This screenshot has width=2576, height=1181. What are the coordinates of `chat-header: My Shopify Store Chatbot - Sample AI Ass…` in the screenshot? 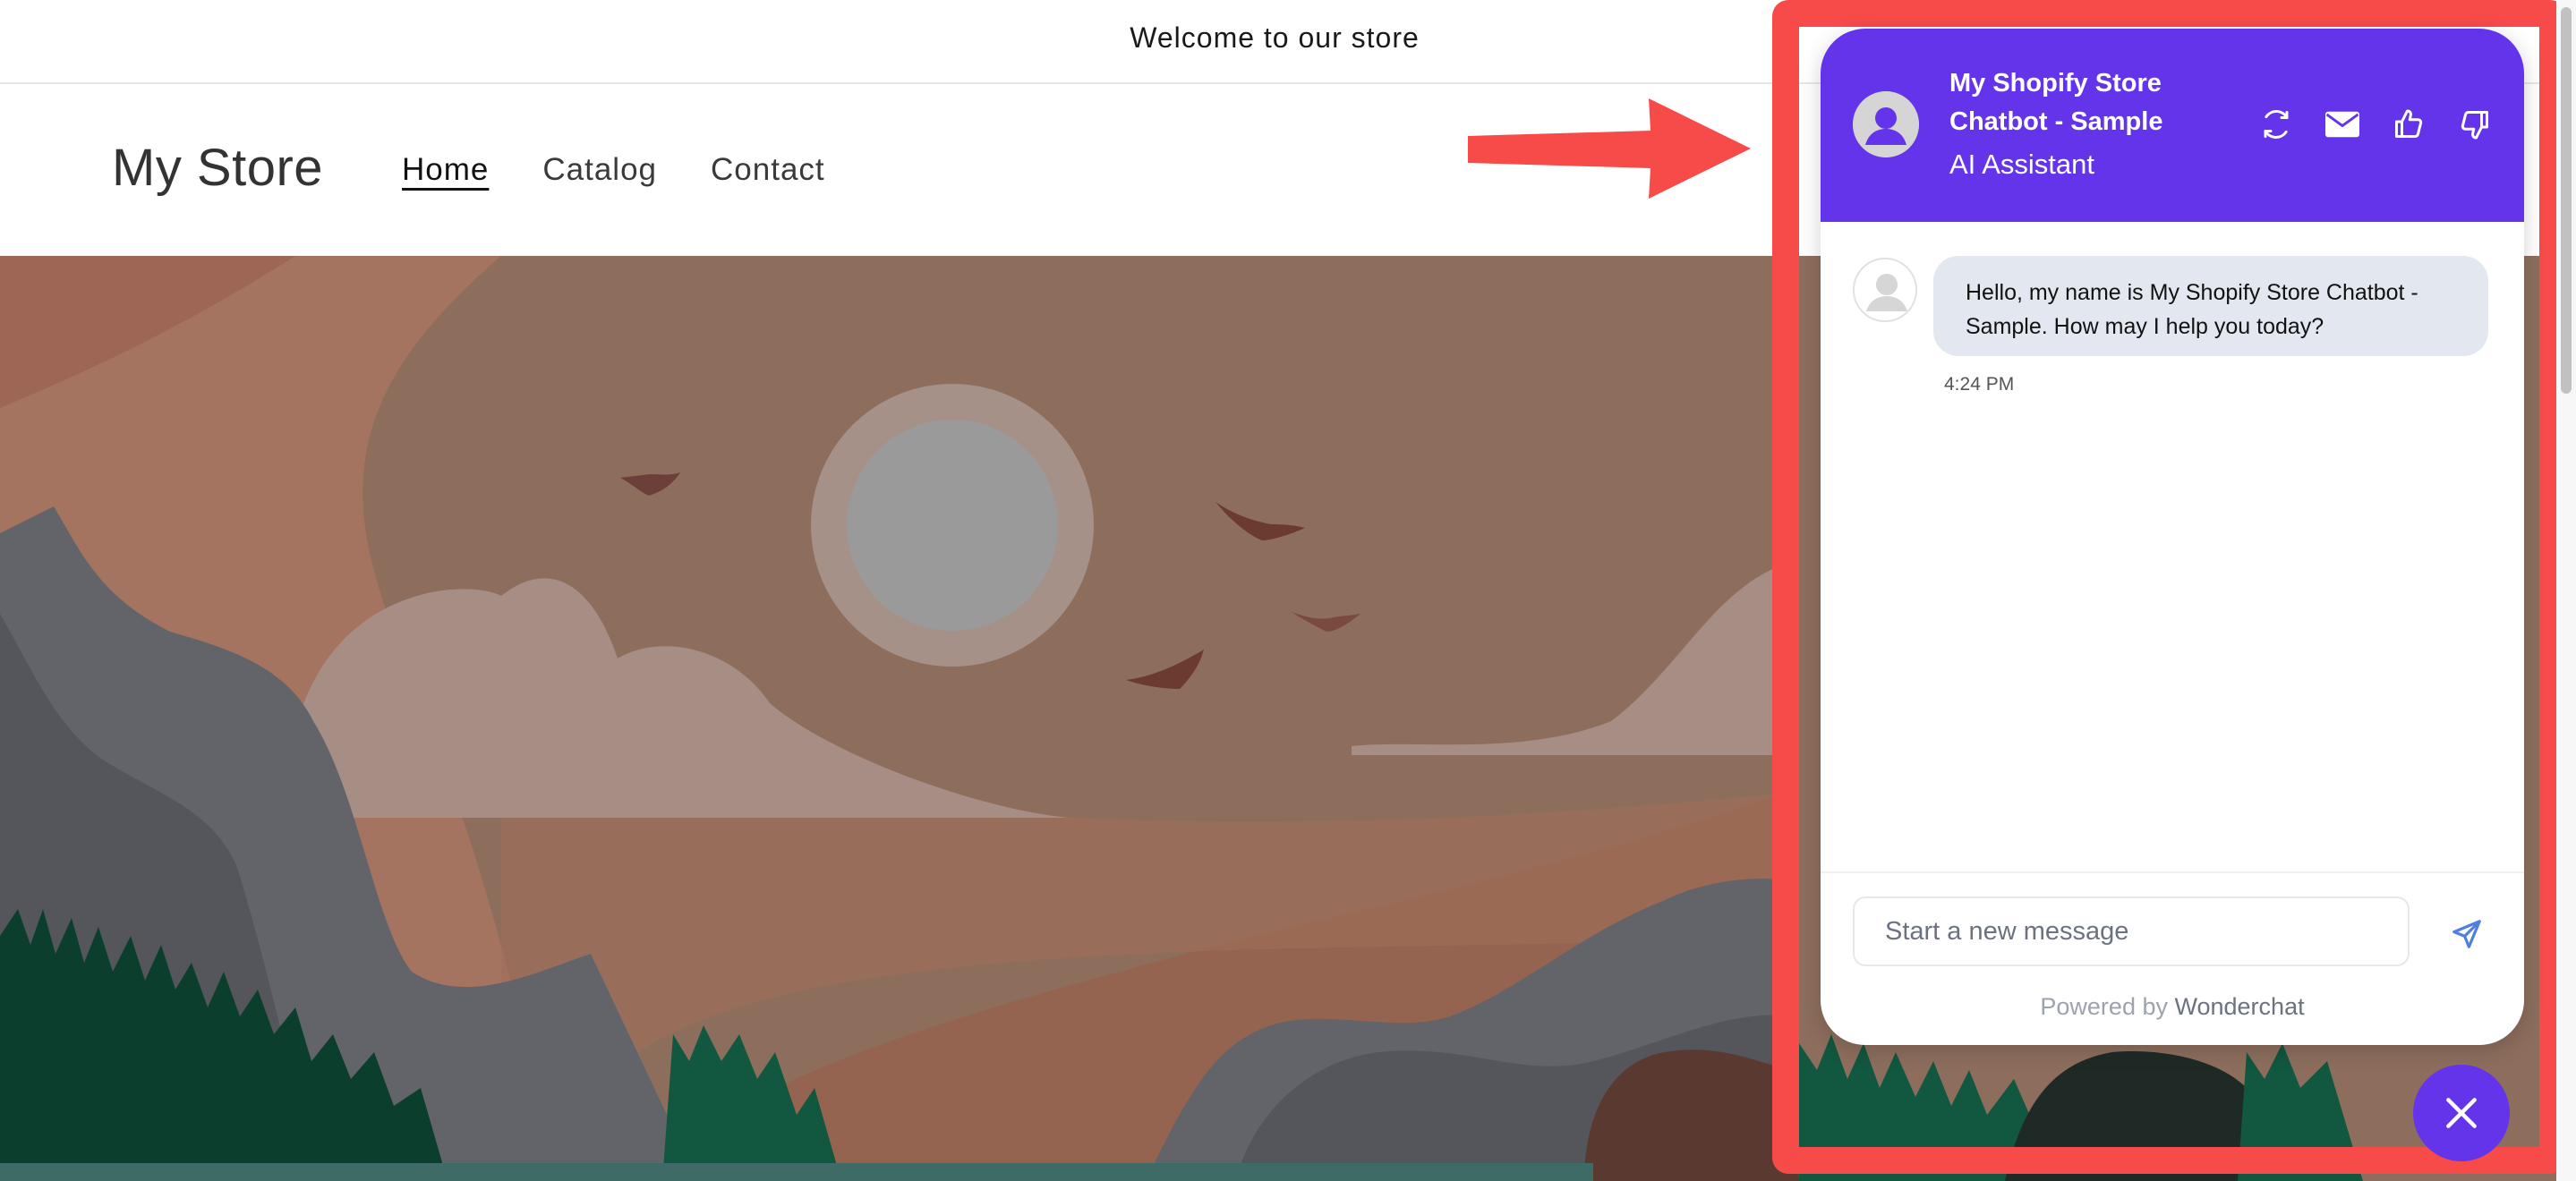 It's located at (2172, 125).